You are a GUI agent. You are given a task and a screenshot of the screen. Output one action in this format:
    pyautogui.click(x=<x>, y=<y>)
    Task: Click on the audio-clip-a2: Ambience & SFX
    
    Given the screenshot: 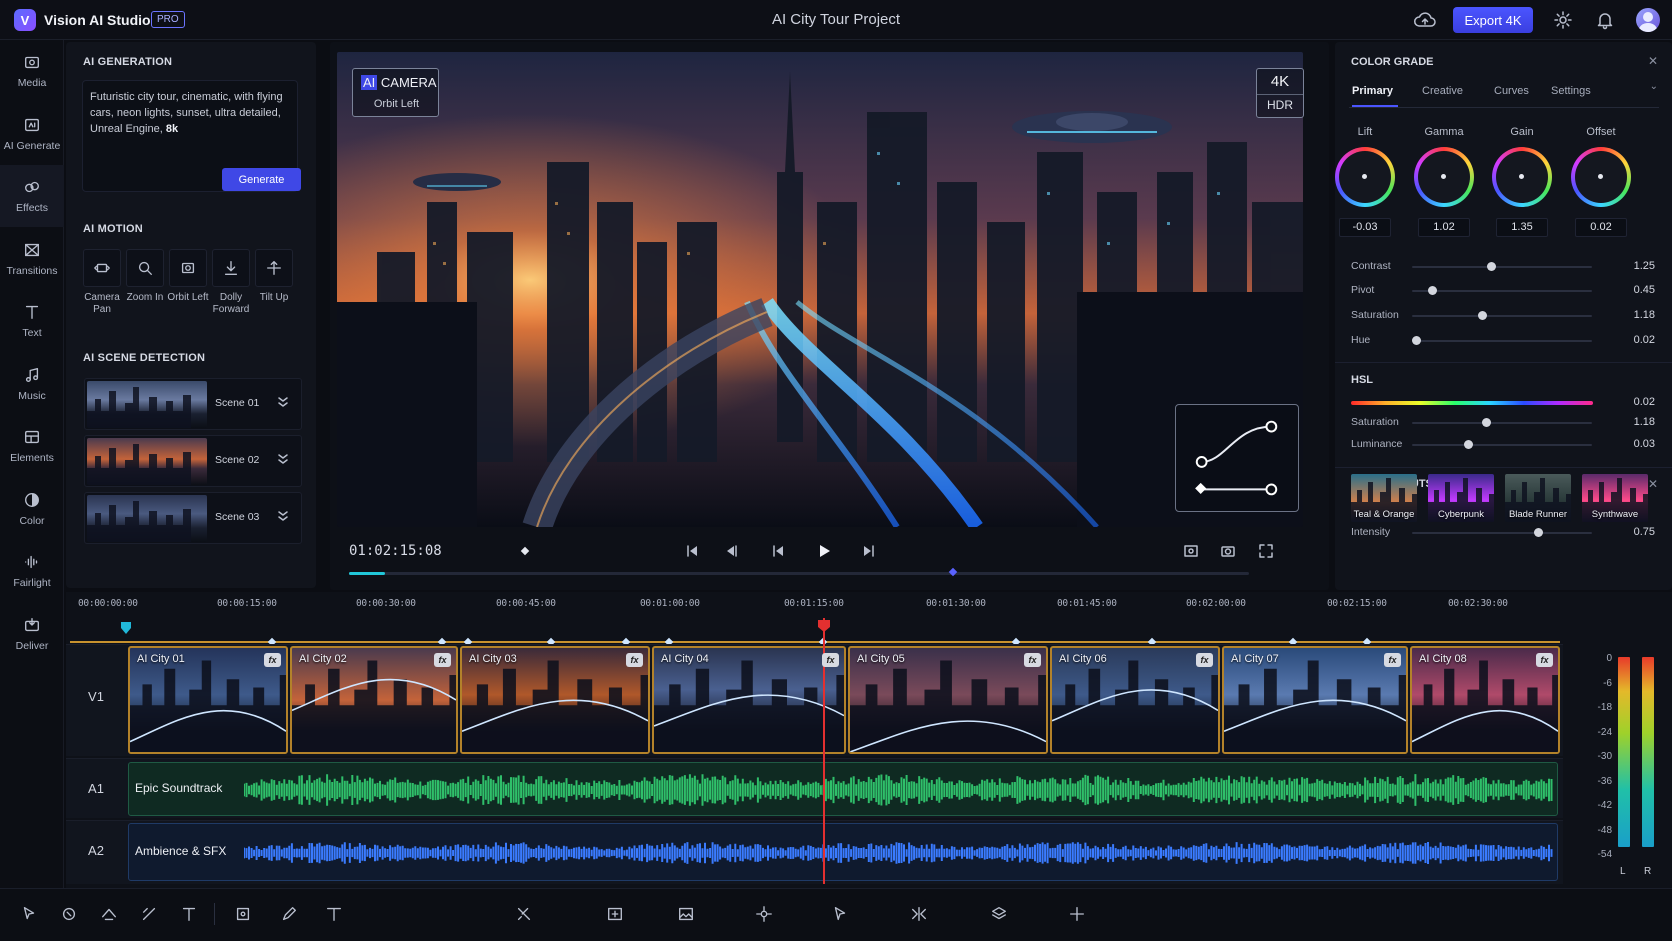 What is the action you would take?
    pyautogui.click(x=843, y=852)
    